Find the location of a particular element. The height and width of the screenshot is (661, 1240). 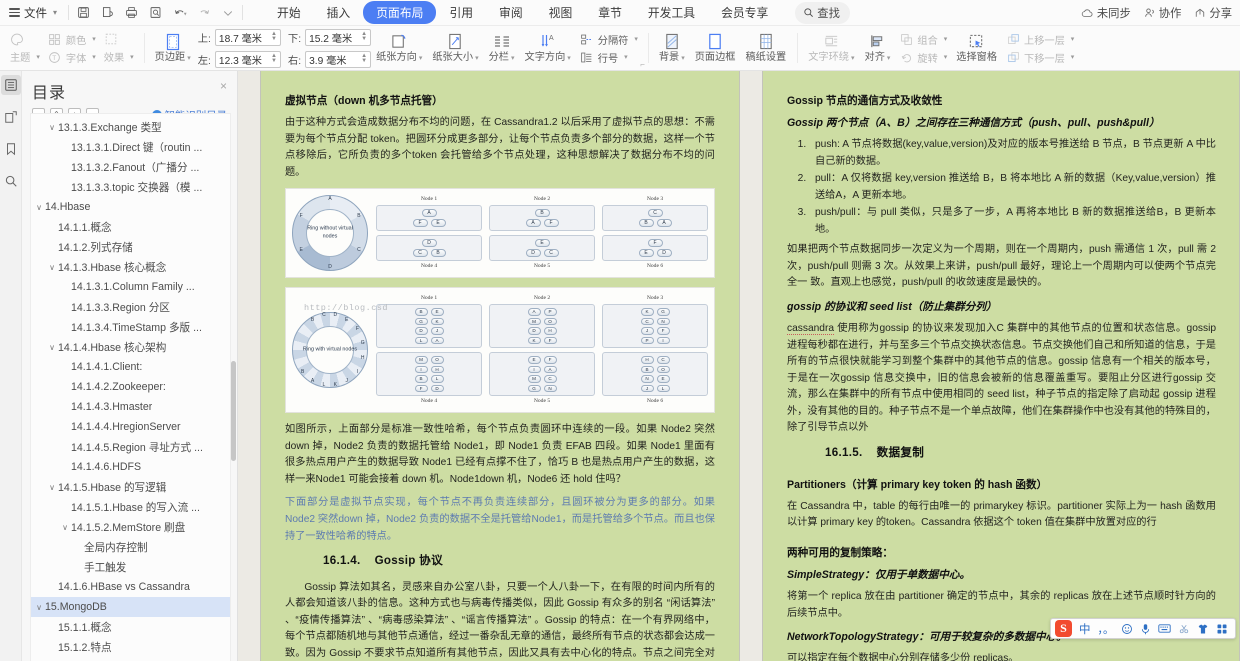

breaks-button: 分隔符 ▾ is located at coordinates (609, 39).